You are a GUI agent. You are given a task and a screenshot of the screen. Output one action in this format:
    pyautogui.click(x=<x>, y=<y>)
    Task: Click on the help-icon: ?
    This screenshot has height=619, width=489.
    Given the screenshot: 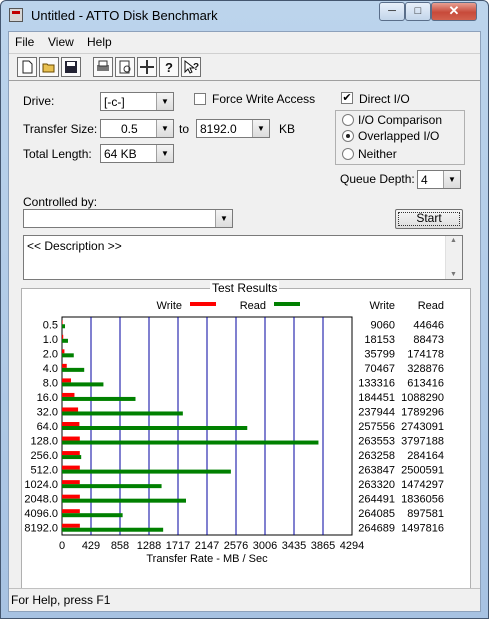 What is the action you would take?
    pyautogui.click(x=169, y=67)
    